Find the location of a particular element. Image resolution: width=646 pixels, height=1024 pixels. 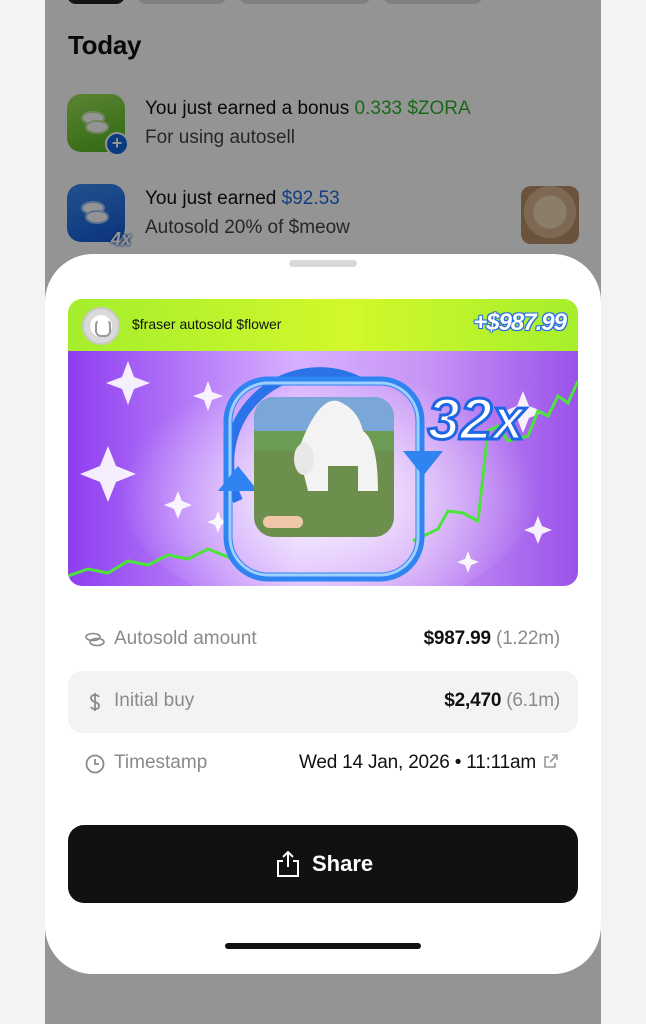

stat-value: $2,470 is located at coordinates (473, 700).